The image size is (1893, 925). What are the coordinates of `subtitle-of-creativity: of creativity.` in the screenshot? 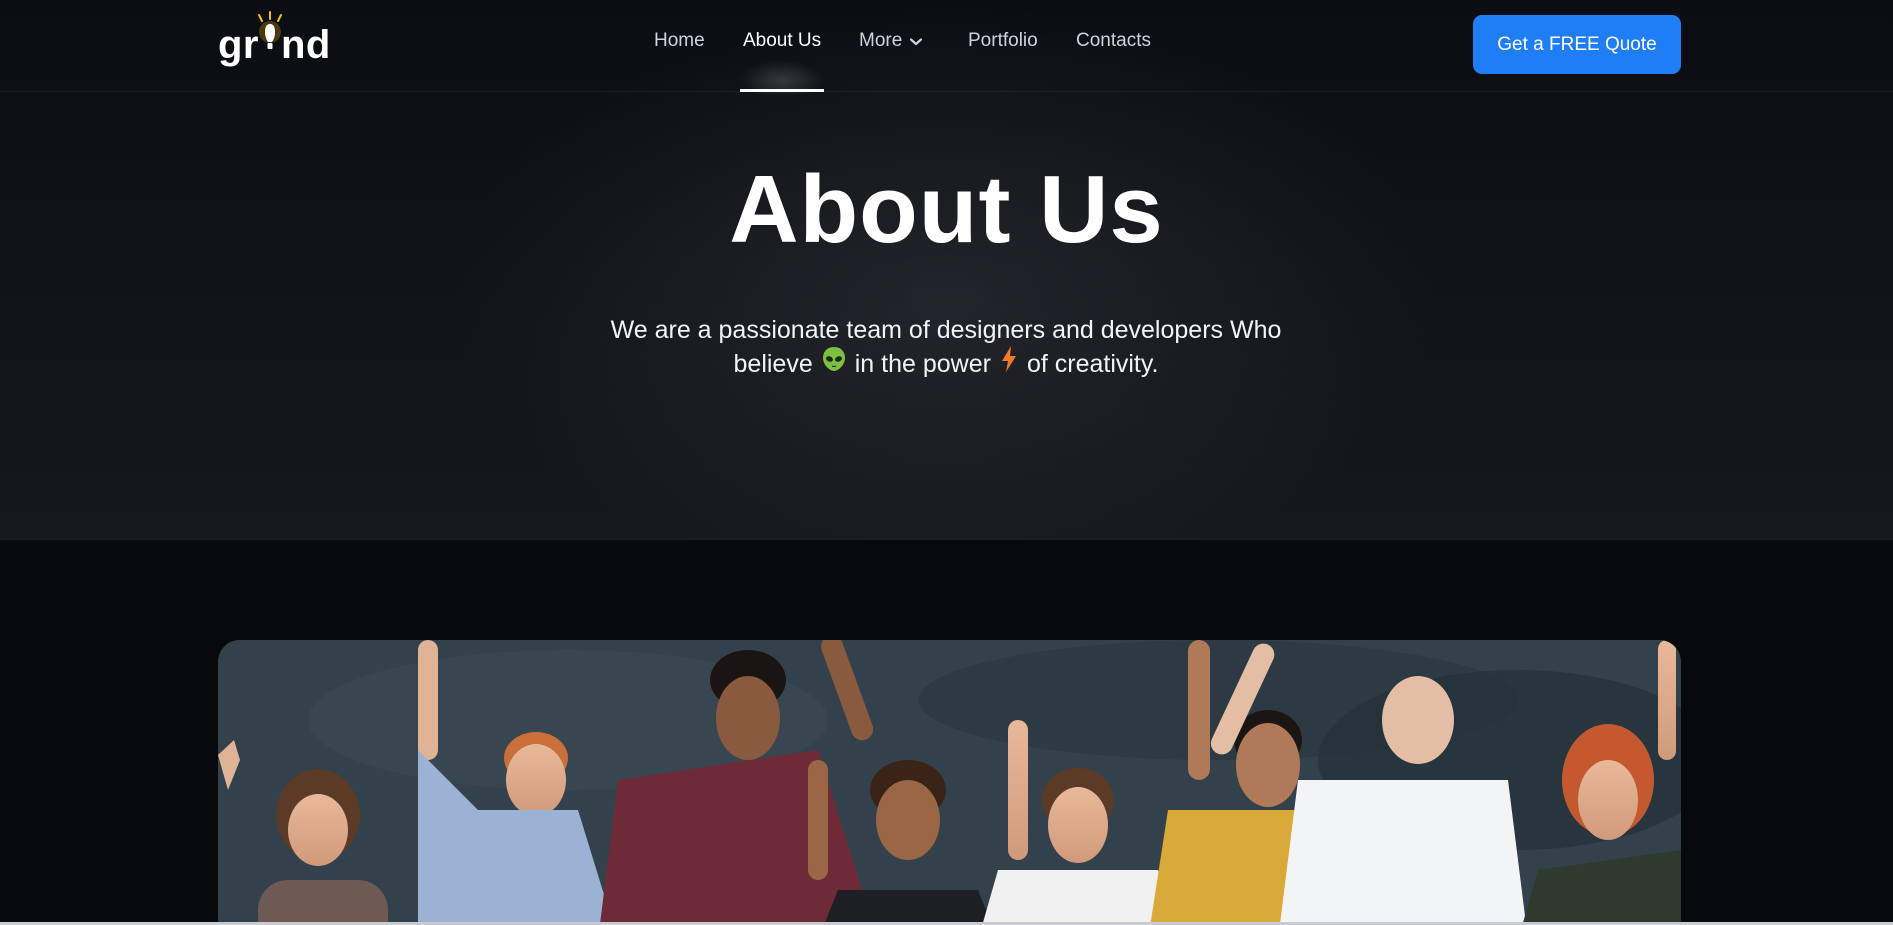 It's located at (1092, 364).